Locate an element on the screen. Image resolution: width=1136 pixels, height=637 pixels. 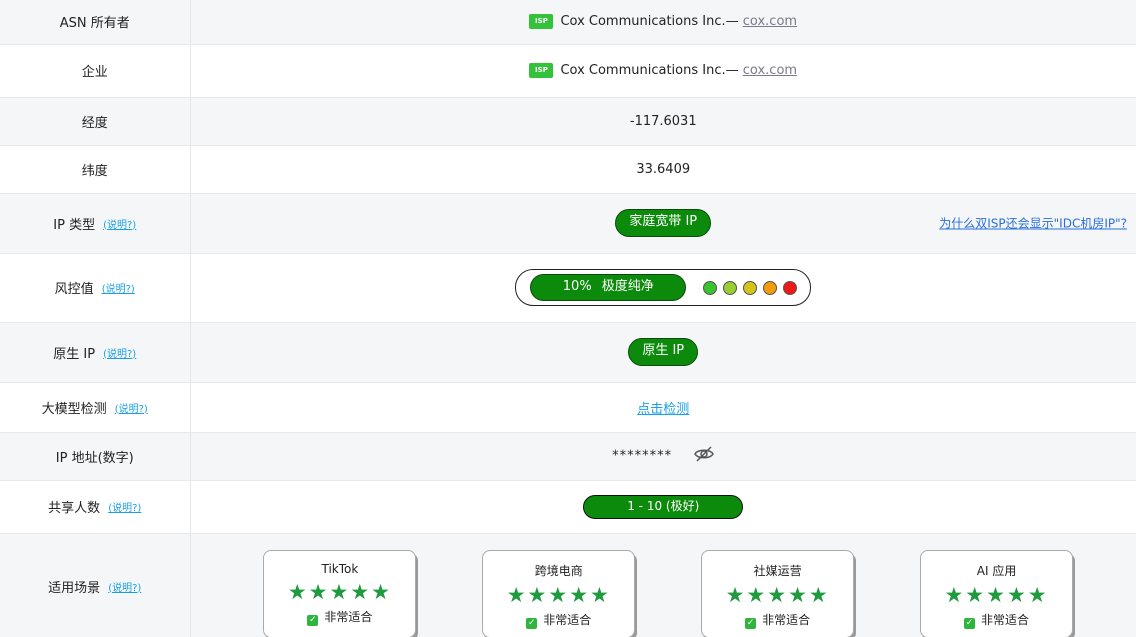
native-ip-label: 原生 IP is located at coordinates (74, 354).